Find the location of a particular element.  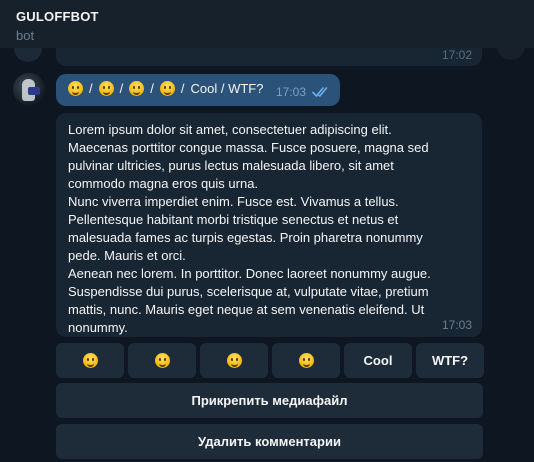

double-check-icon is located at coordinates (320, 92).